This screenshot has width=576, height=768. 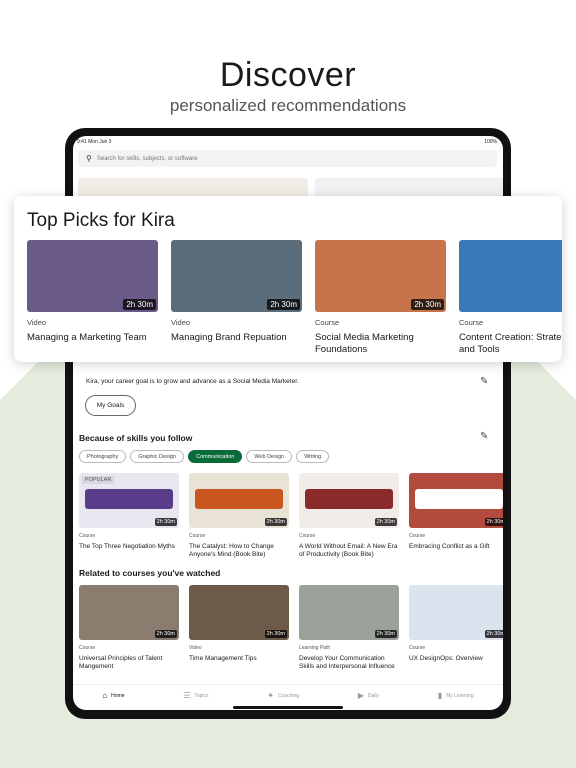 I want to click on course-title: Time Management Tips, so click(x=239, y=659).